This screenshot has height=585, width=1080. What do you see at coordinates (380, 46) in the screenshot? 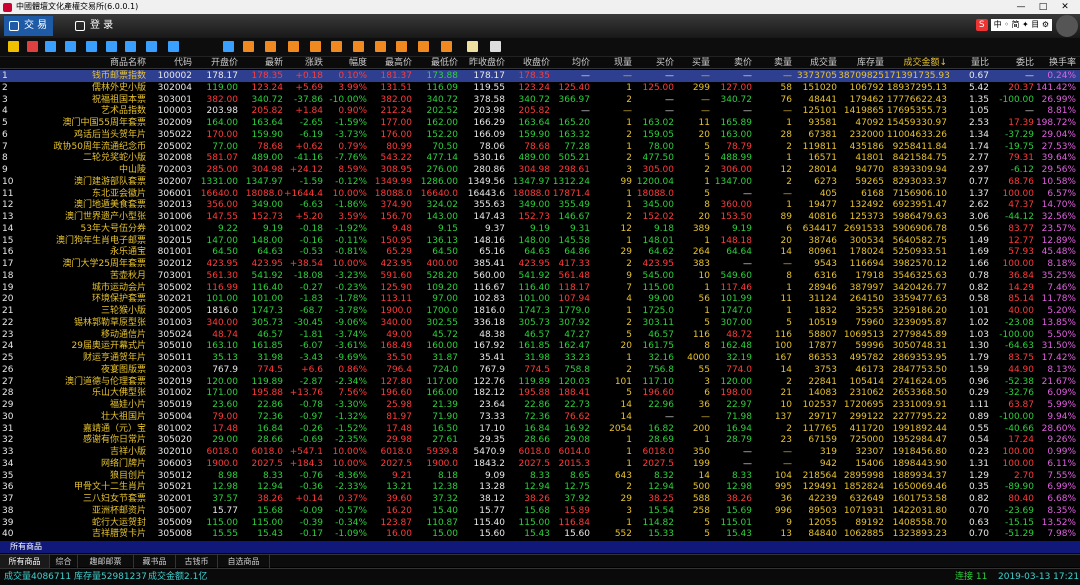
I see `orange-7-icon` at bounding box center [380, 46].